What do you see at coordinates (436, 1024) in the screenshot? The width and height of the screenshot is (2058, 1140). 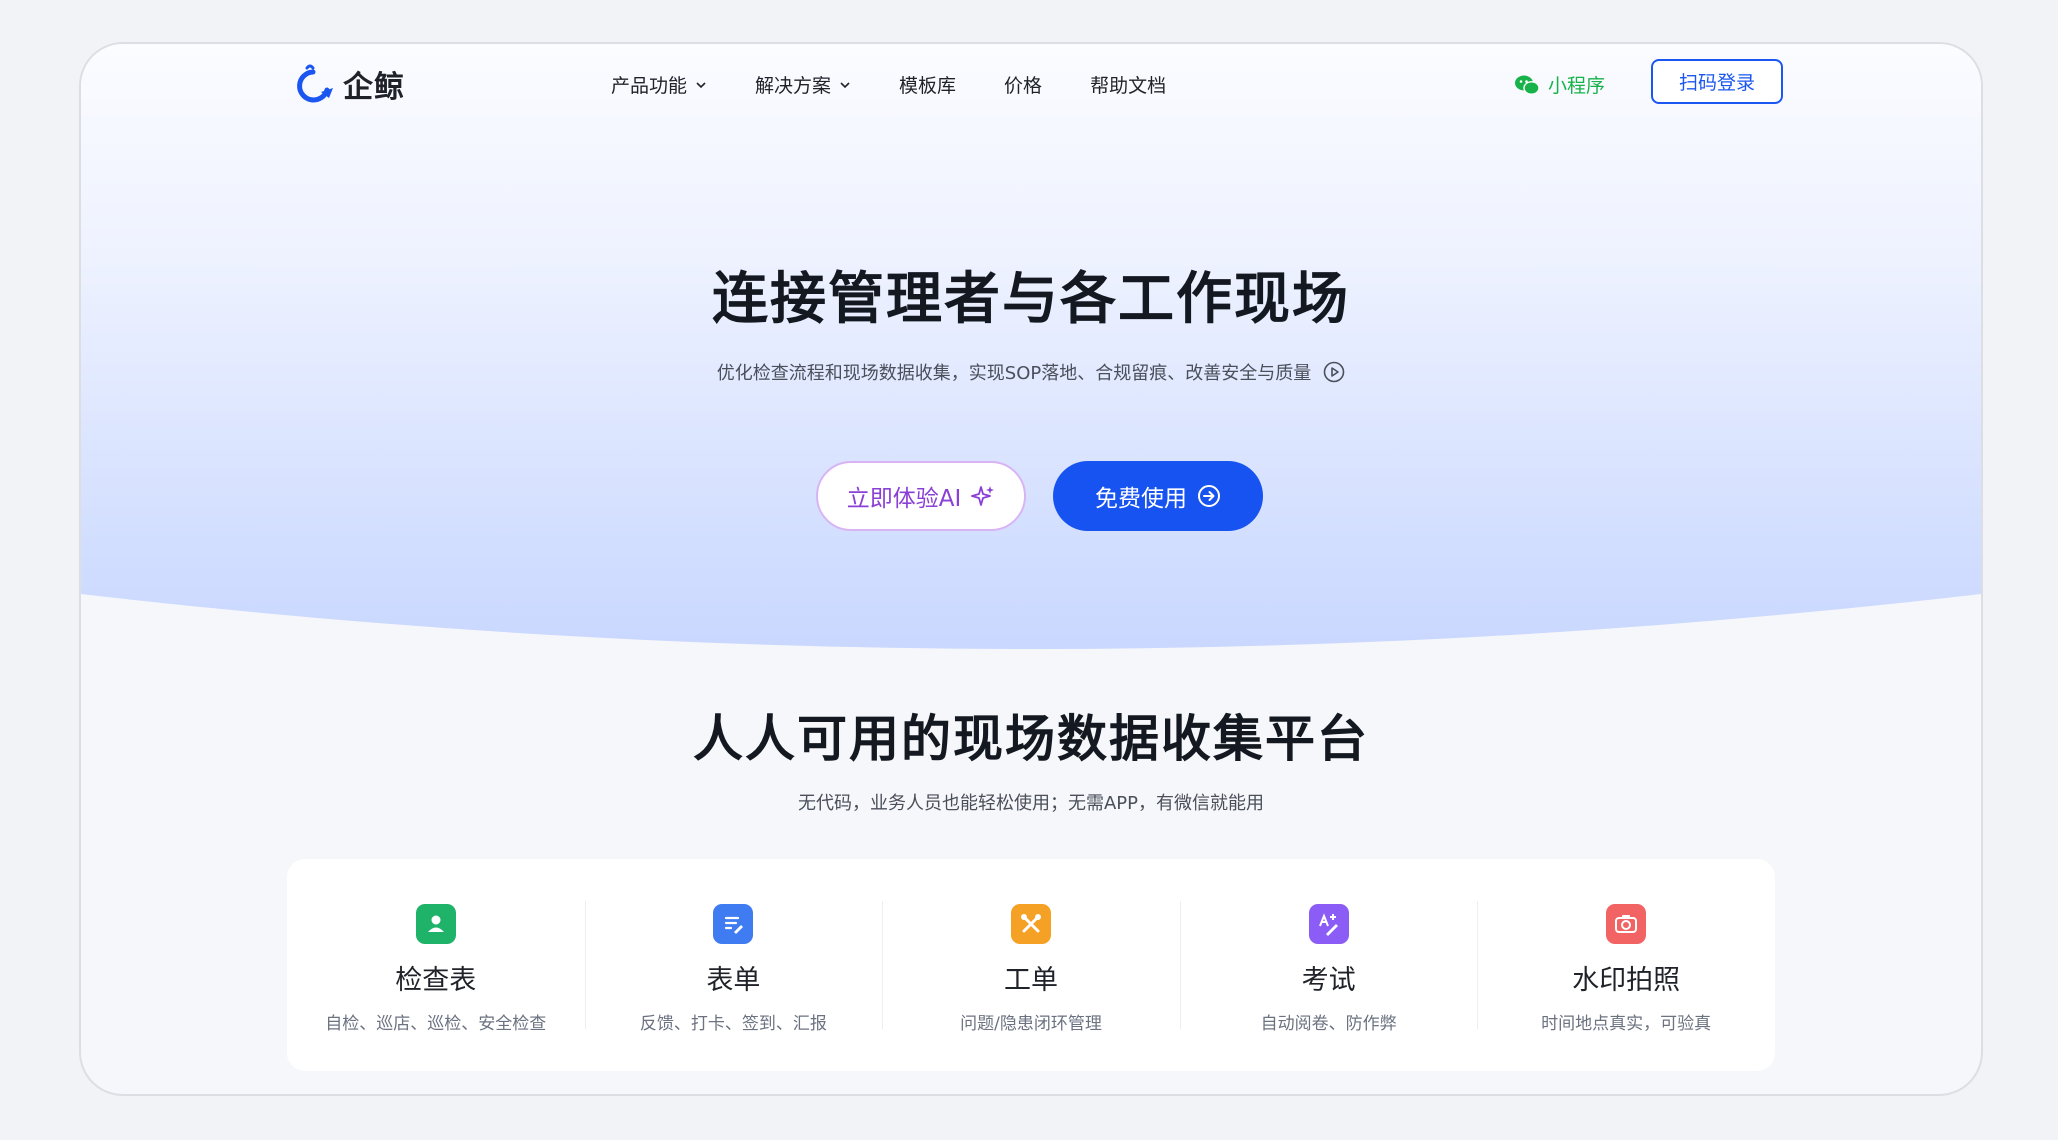 I see `feature-desc: 自检、巡店、巡检、安全检查` at bounding box center [436, 1024].